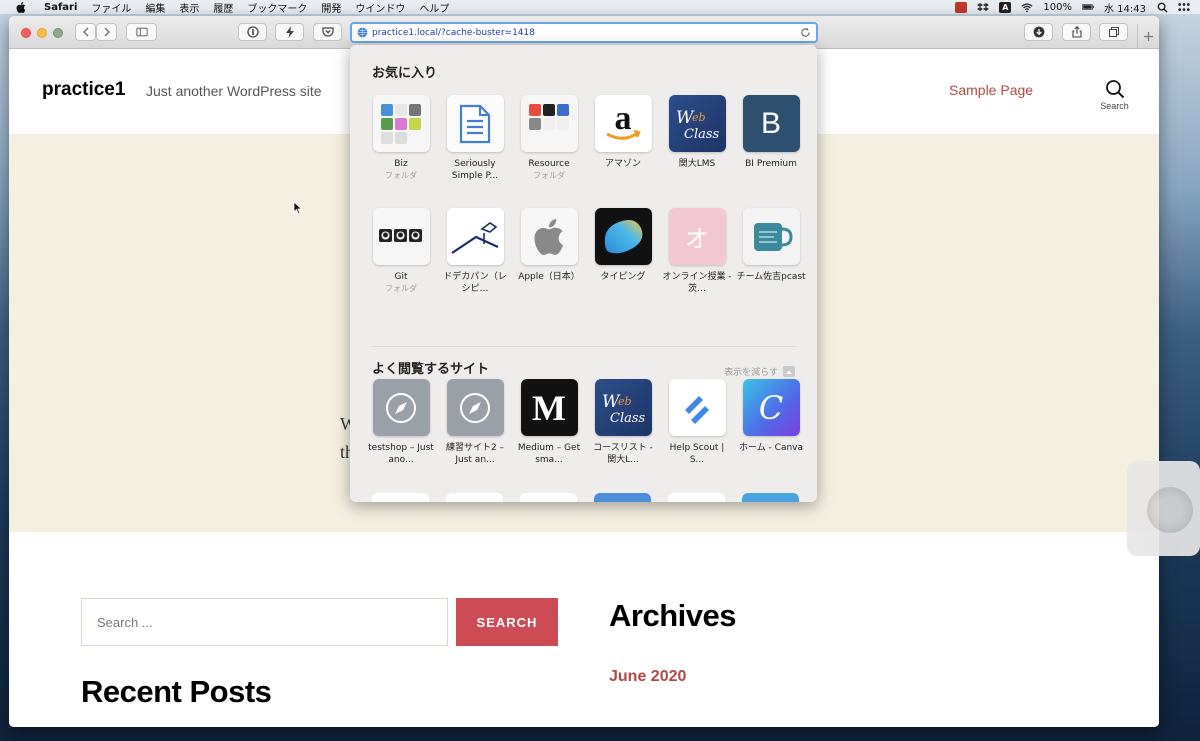  I want to click on frequent-canva: C ホーム - Canva, so click(771, 416).